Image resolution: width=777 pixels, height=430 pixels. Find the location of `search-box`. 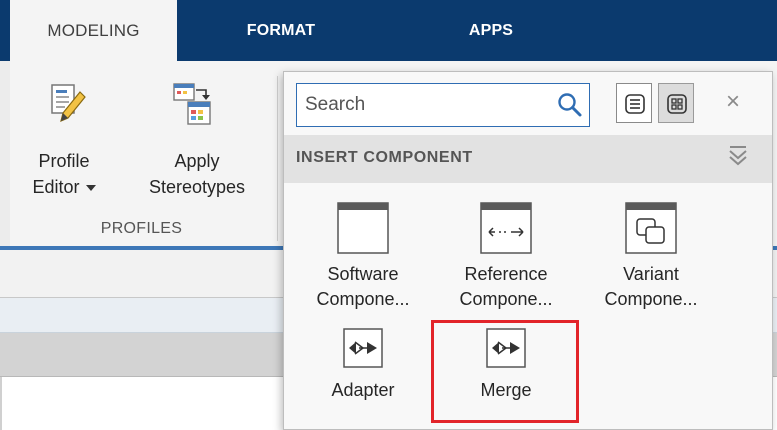

search-box is located at coordinates (443, 105).